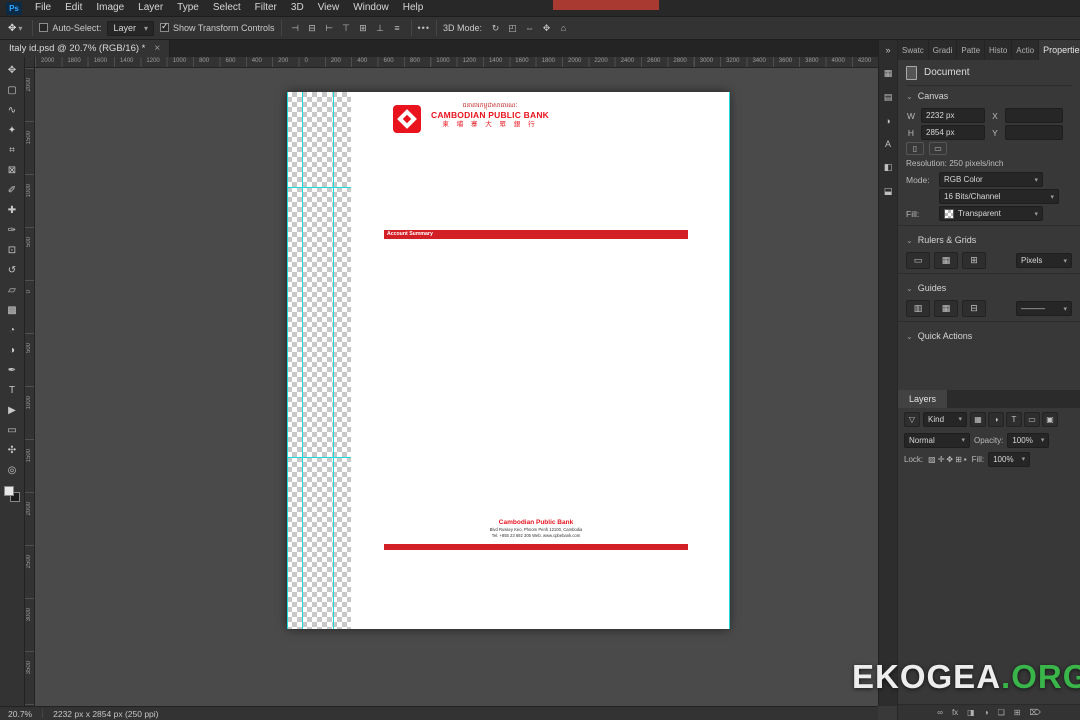 The image size is (1080, 720). I want to click on new-guide-icon: ▥, so click(918, 308).